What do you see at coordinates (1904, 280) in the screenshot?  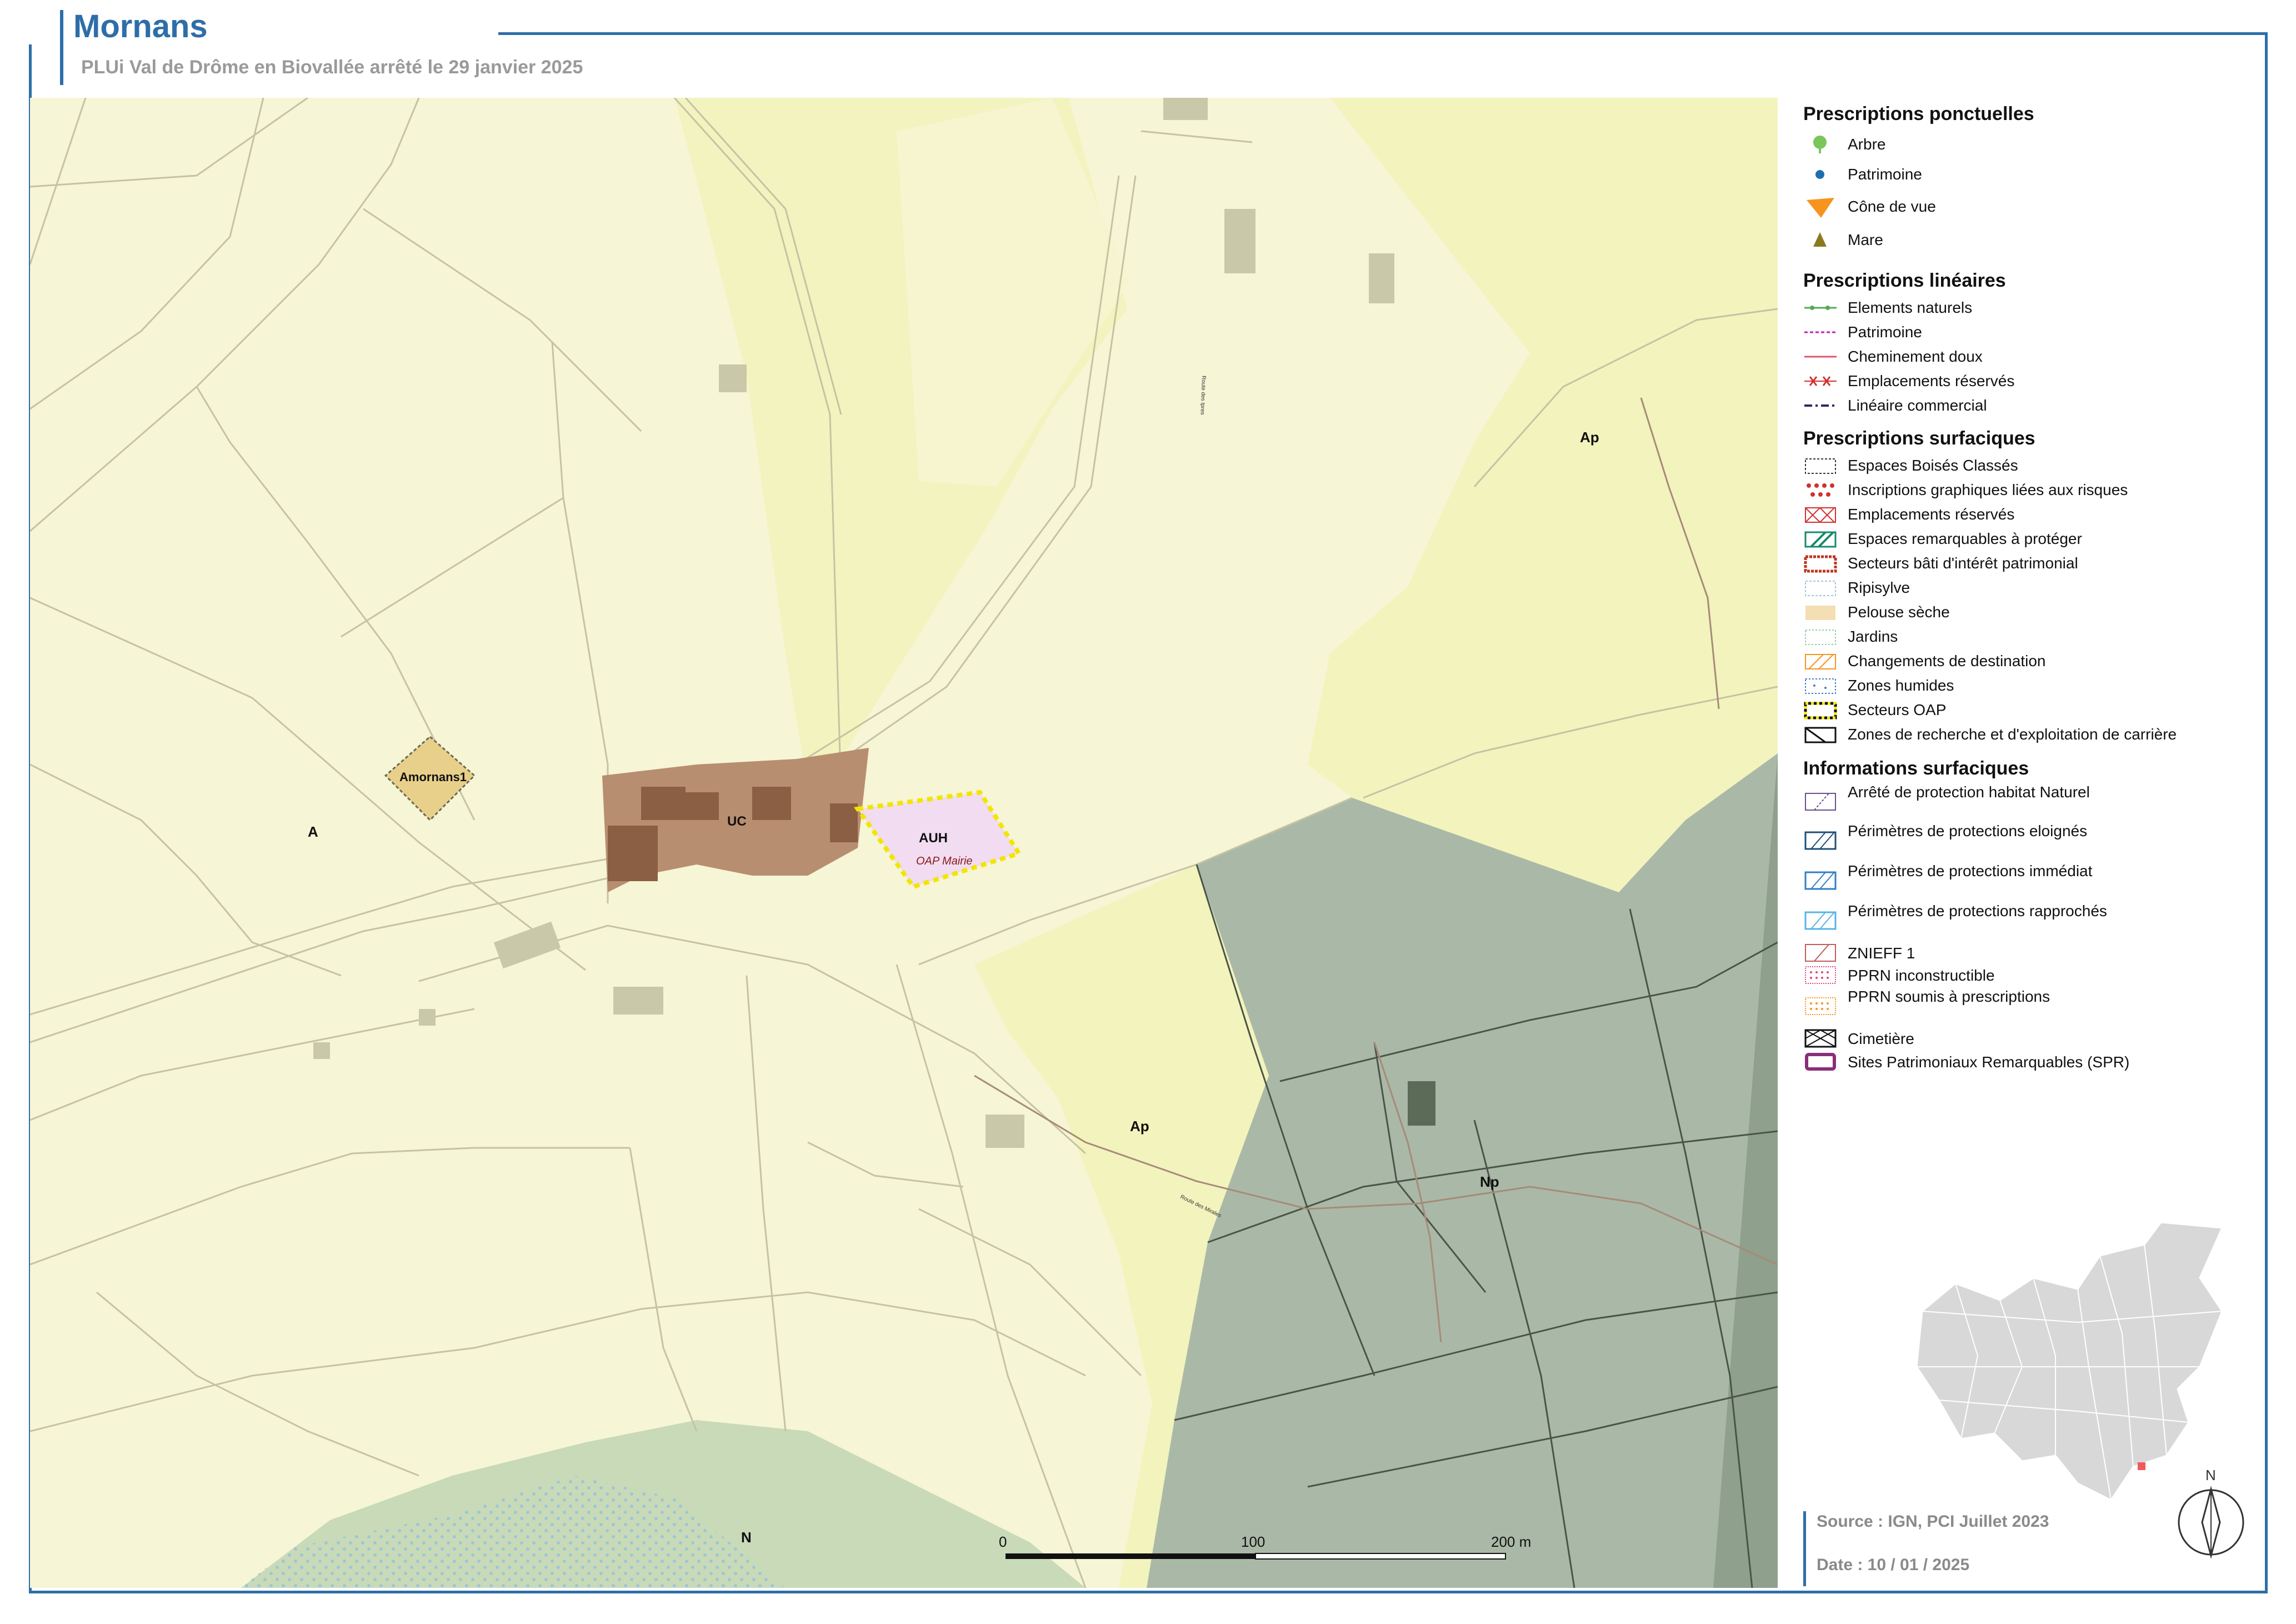 I see `legend-section-title: Prescriptions linéaires` at bounding box center [1904, 280].